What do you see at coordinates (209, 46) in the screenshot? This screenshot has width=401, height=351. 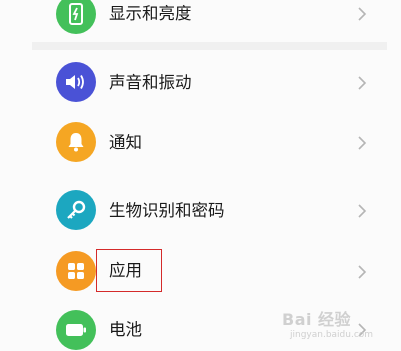 I see `section-divider` at bounding box center [209, 46].